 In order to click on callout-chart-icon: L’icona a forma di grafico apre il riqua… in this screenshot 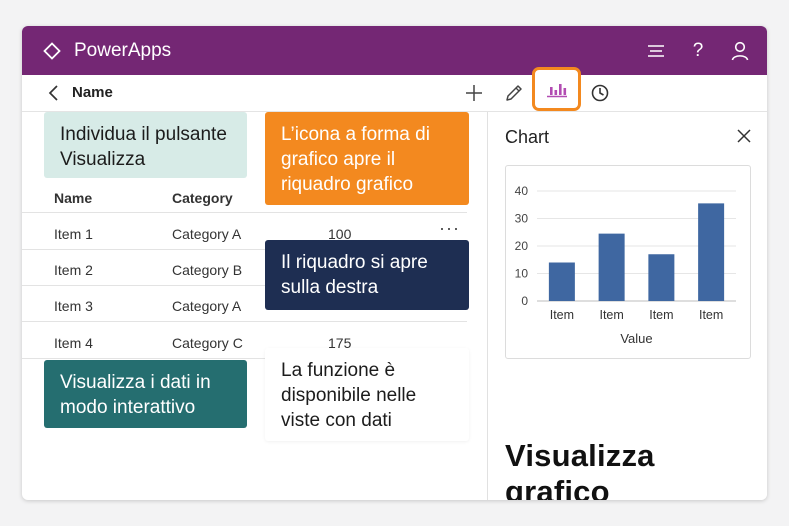, I will do `click(367, 158)`.